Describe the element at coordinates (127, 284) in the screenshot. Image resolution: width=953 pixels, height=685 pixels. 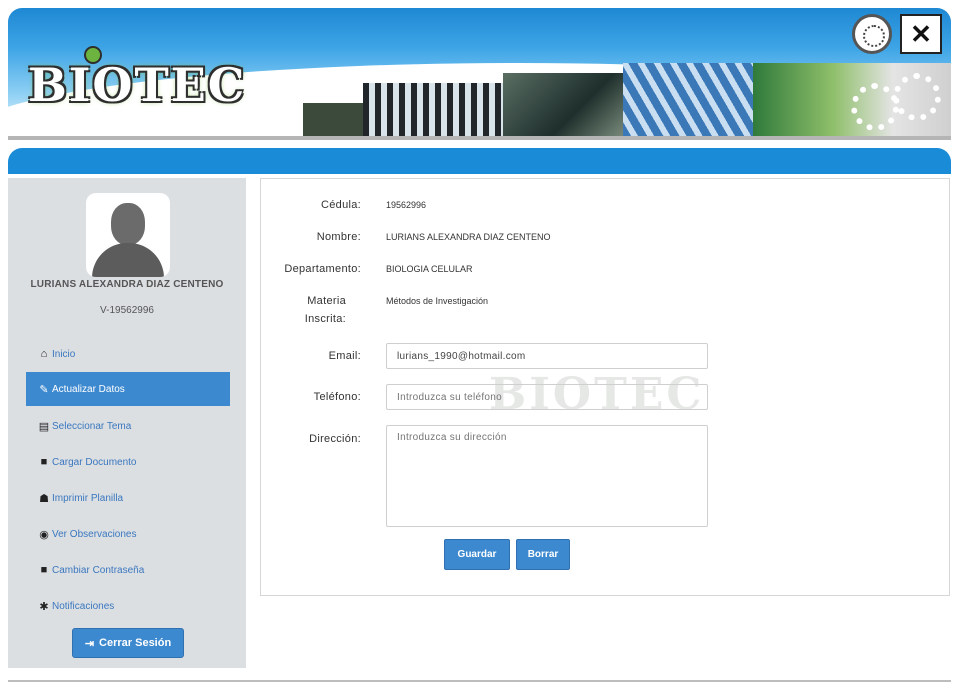
I see `user-name: LURIANS ALEXANDRA DIAZ CENTENO` at that location.